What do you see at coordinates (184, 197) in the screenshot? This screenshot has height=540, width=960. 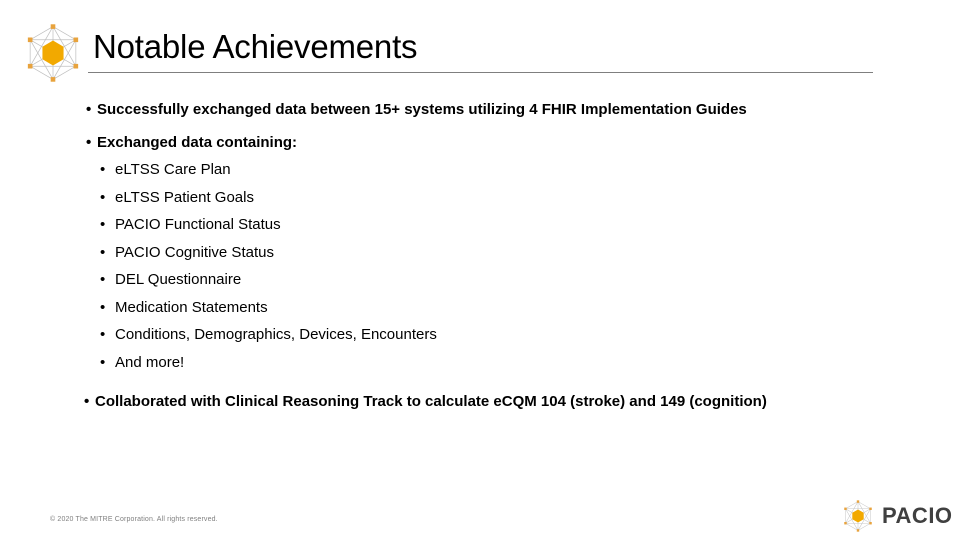 I see `list-item-label: eLTSS Patient Goals` at bounding box center [184, 197].